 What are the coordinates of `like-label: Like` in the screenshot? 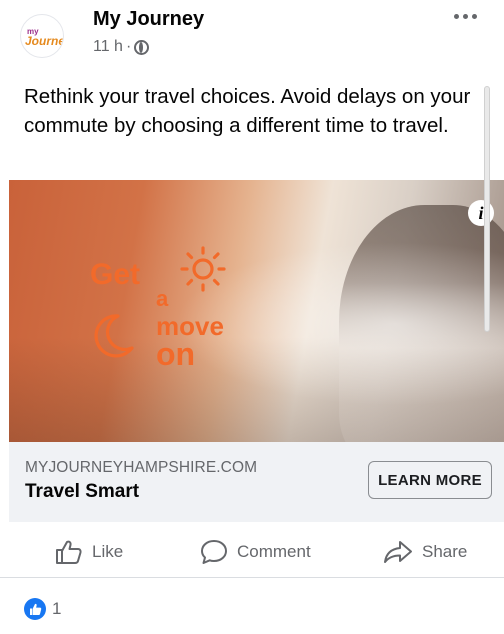 It's located at (108, 551).